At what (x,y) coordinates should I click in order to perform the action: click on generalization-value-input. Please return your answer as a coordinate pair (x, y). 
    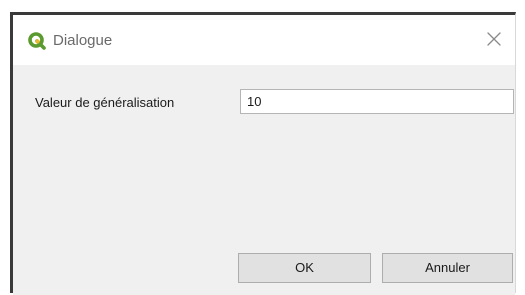
    Looking at the image, I should click on (377, 101).